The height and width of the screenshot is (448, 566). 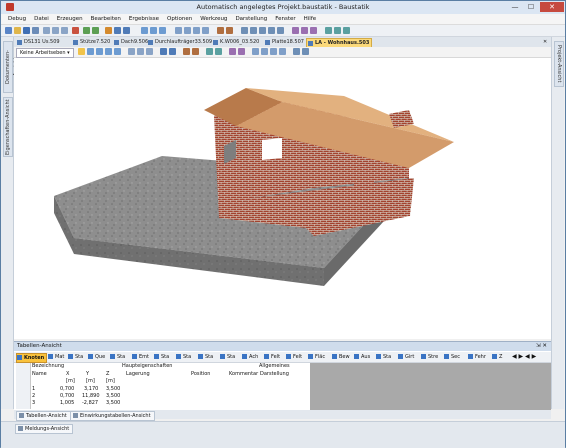 What do you see at coordinates (362, 357) in the screenshot?
I see `table-tab: Aus` at bounding box center [362, 357].